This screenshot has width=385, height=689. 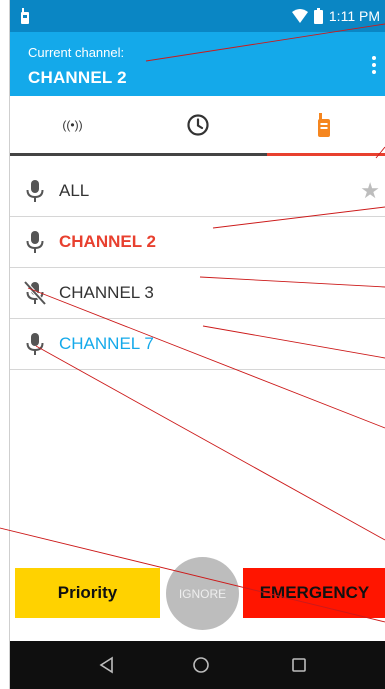 What do you see at coordinates (197, 242) in the screenshot?
I see `channel-row-2: CHANNEL 2` at bounding box center [197, 242].